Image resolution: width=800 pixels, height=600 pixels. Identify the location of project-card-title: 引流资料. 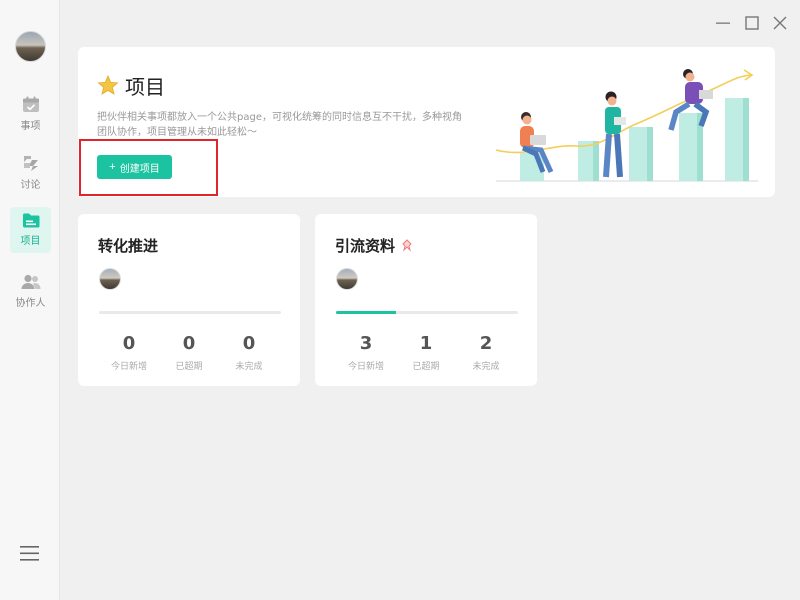
(374, 245).